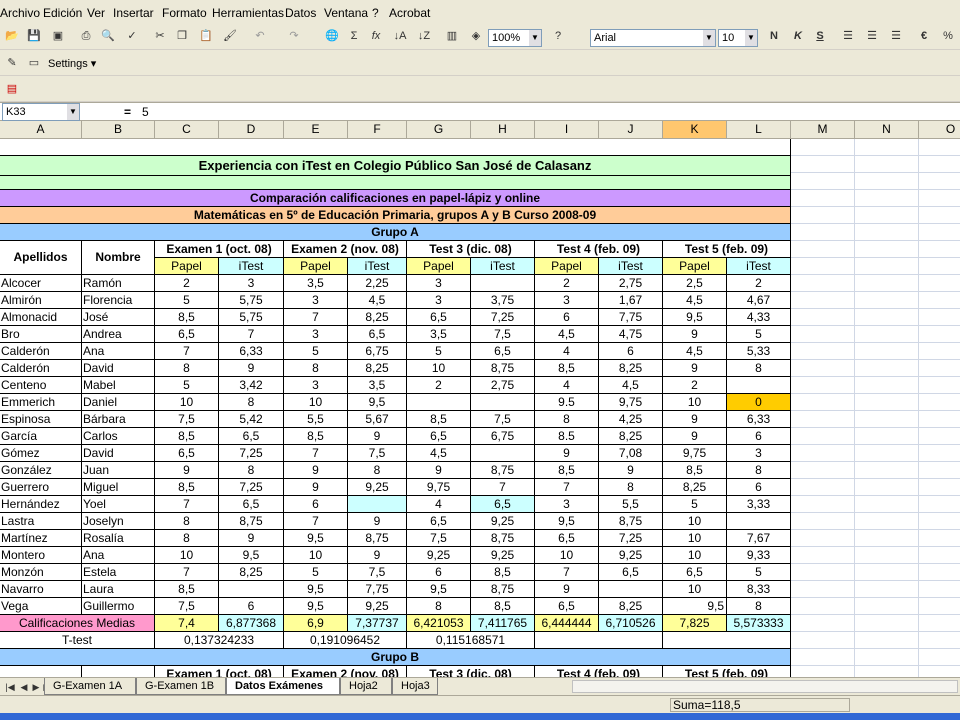 This screenshot has width=960, height=720. I want to click on column-header-f: F, so click(377, 130).